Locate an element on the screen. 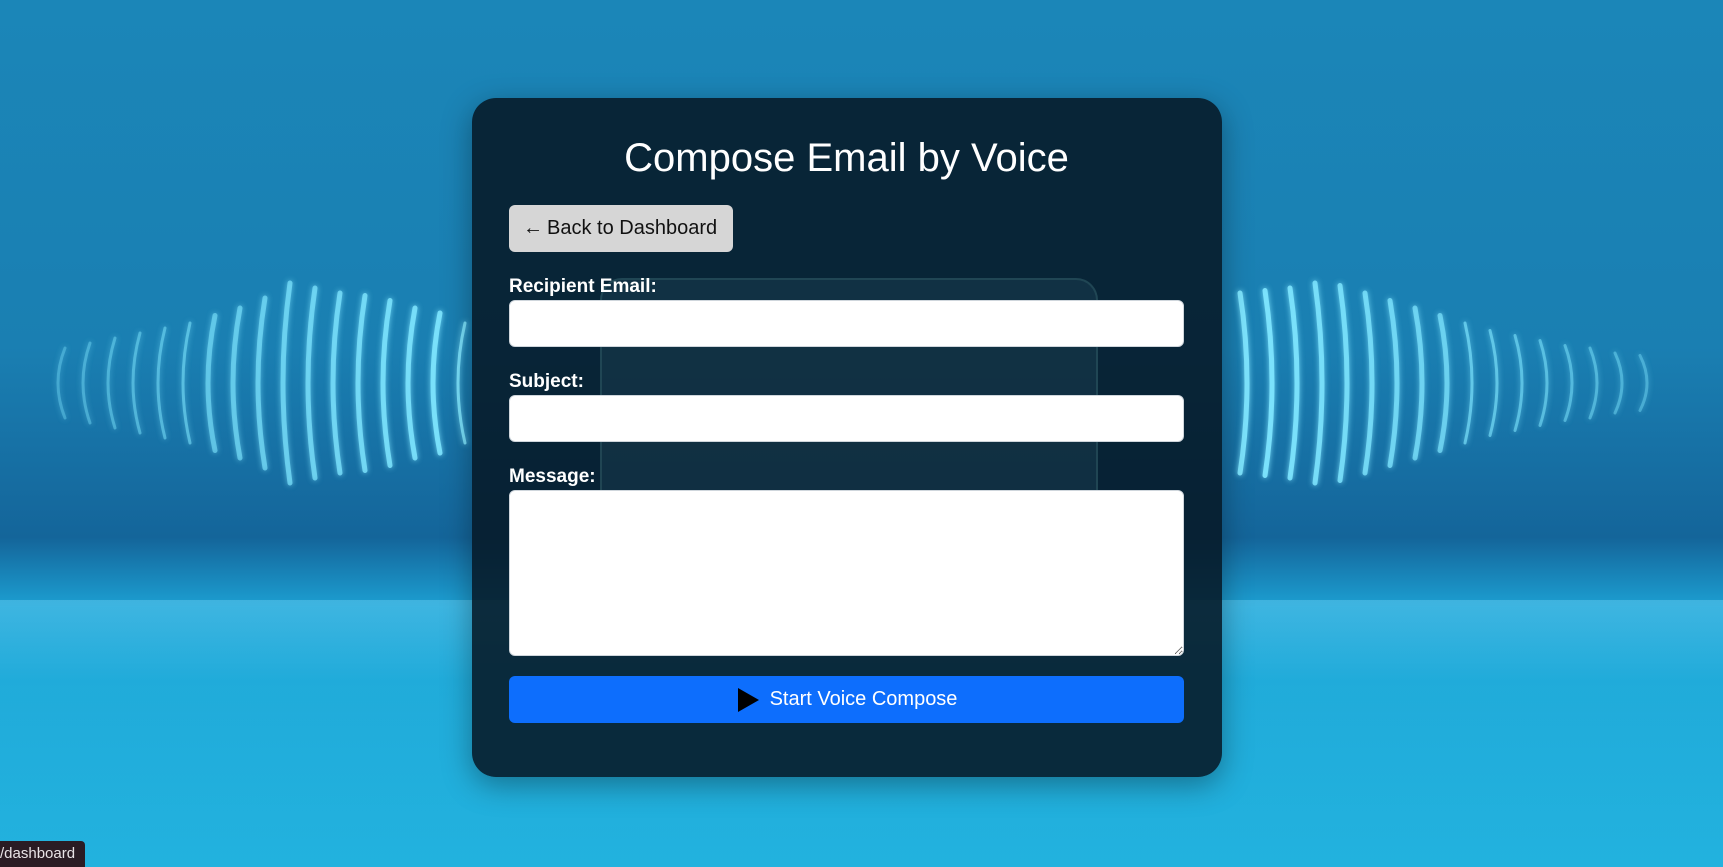 This screenshot has height=867, width=1723. arrow-left-icon: ← is located at coordinates (533, 228).